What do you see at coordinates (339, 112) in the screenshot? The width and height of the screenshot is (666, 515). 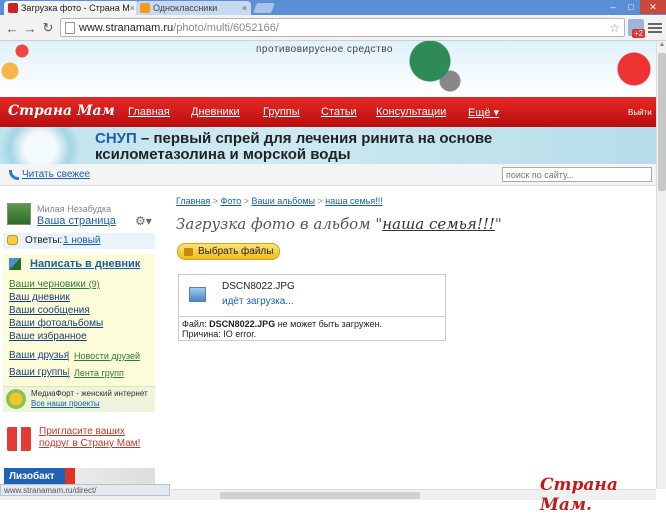 I see `nav-articles: Статьи` at bounding box center [339, 112].